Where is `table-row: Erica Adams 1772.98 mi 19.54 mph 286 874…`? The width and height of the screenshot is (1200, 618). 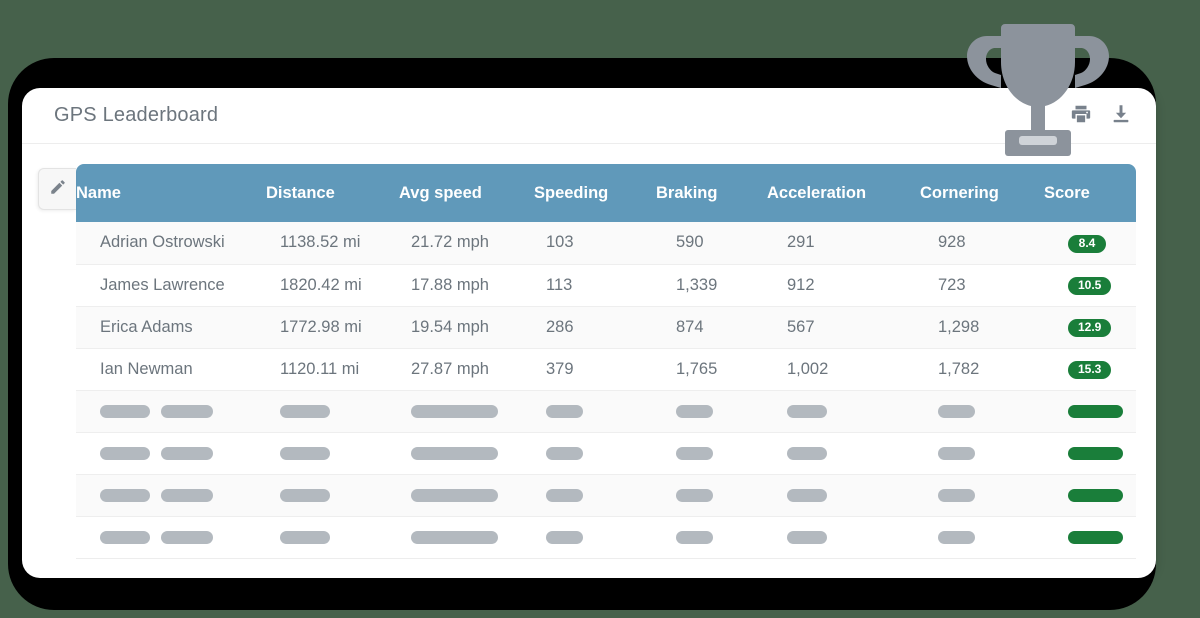
table-row: Erica Adams 1772.98 mi 19.54 mph 286 874… is located at coordinates (606, 327).